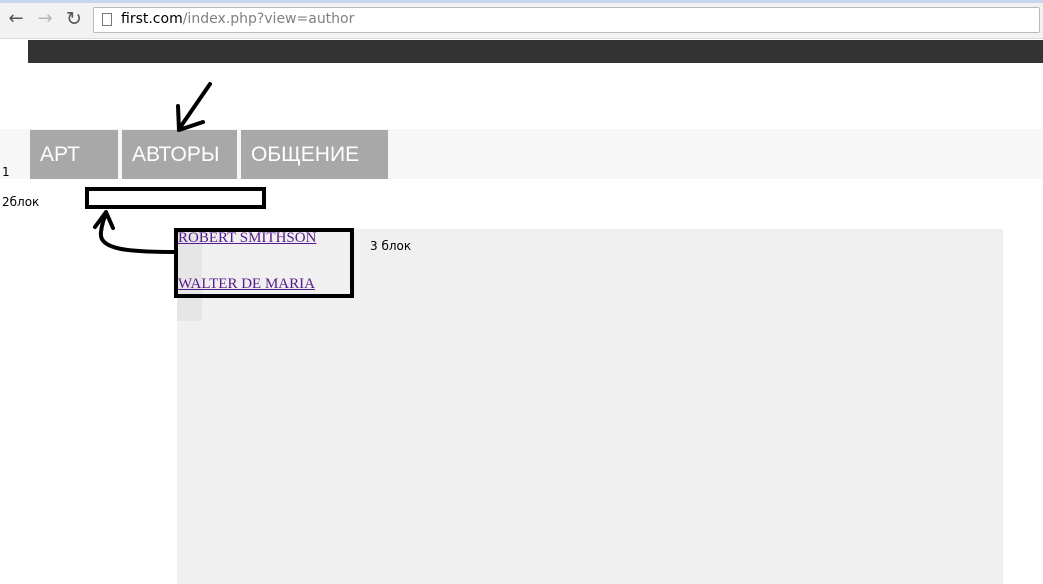 The height and width of the screenshot is (584, 1043). I want to click on arrow-right-icon: →, so click(45, 19).